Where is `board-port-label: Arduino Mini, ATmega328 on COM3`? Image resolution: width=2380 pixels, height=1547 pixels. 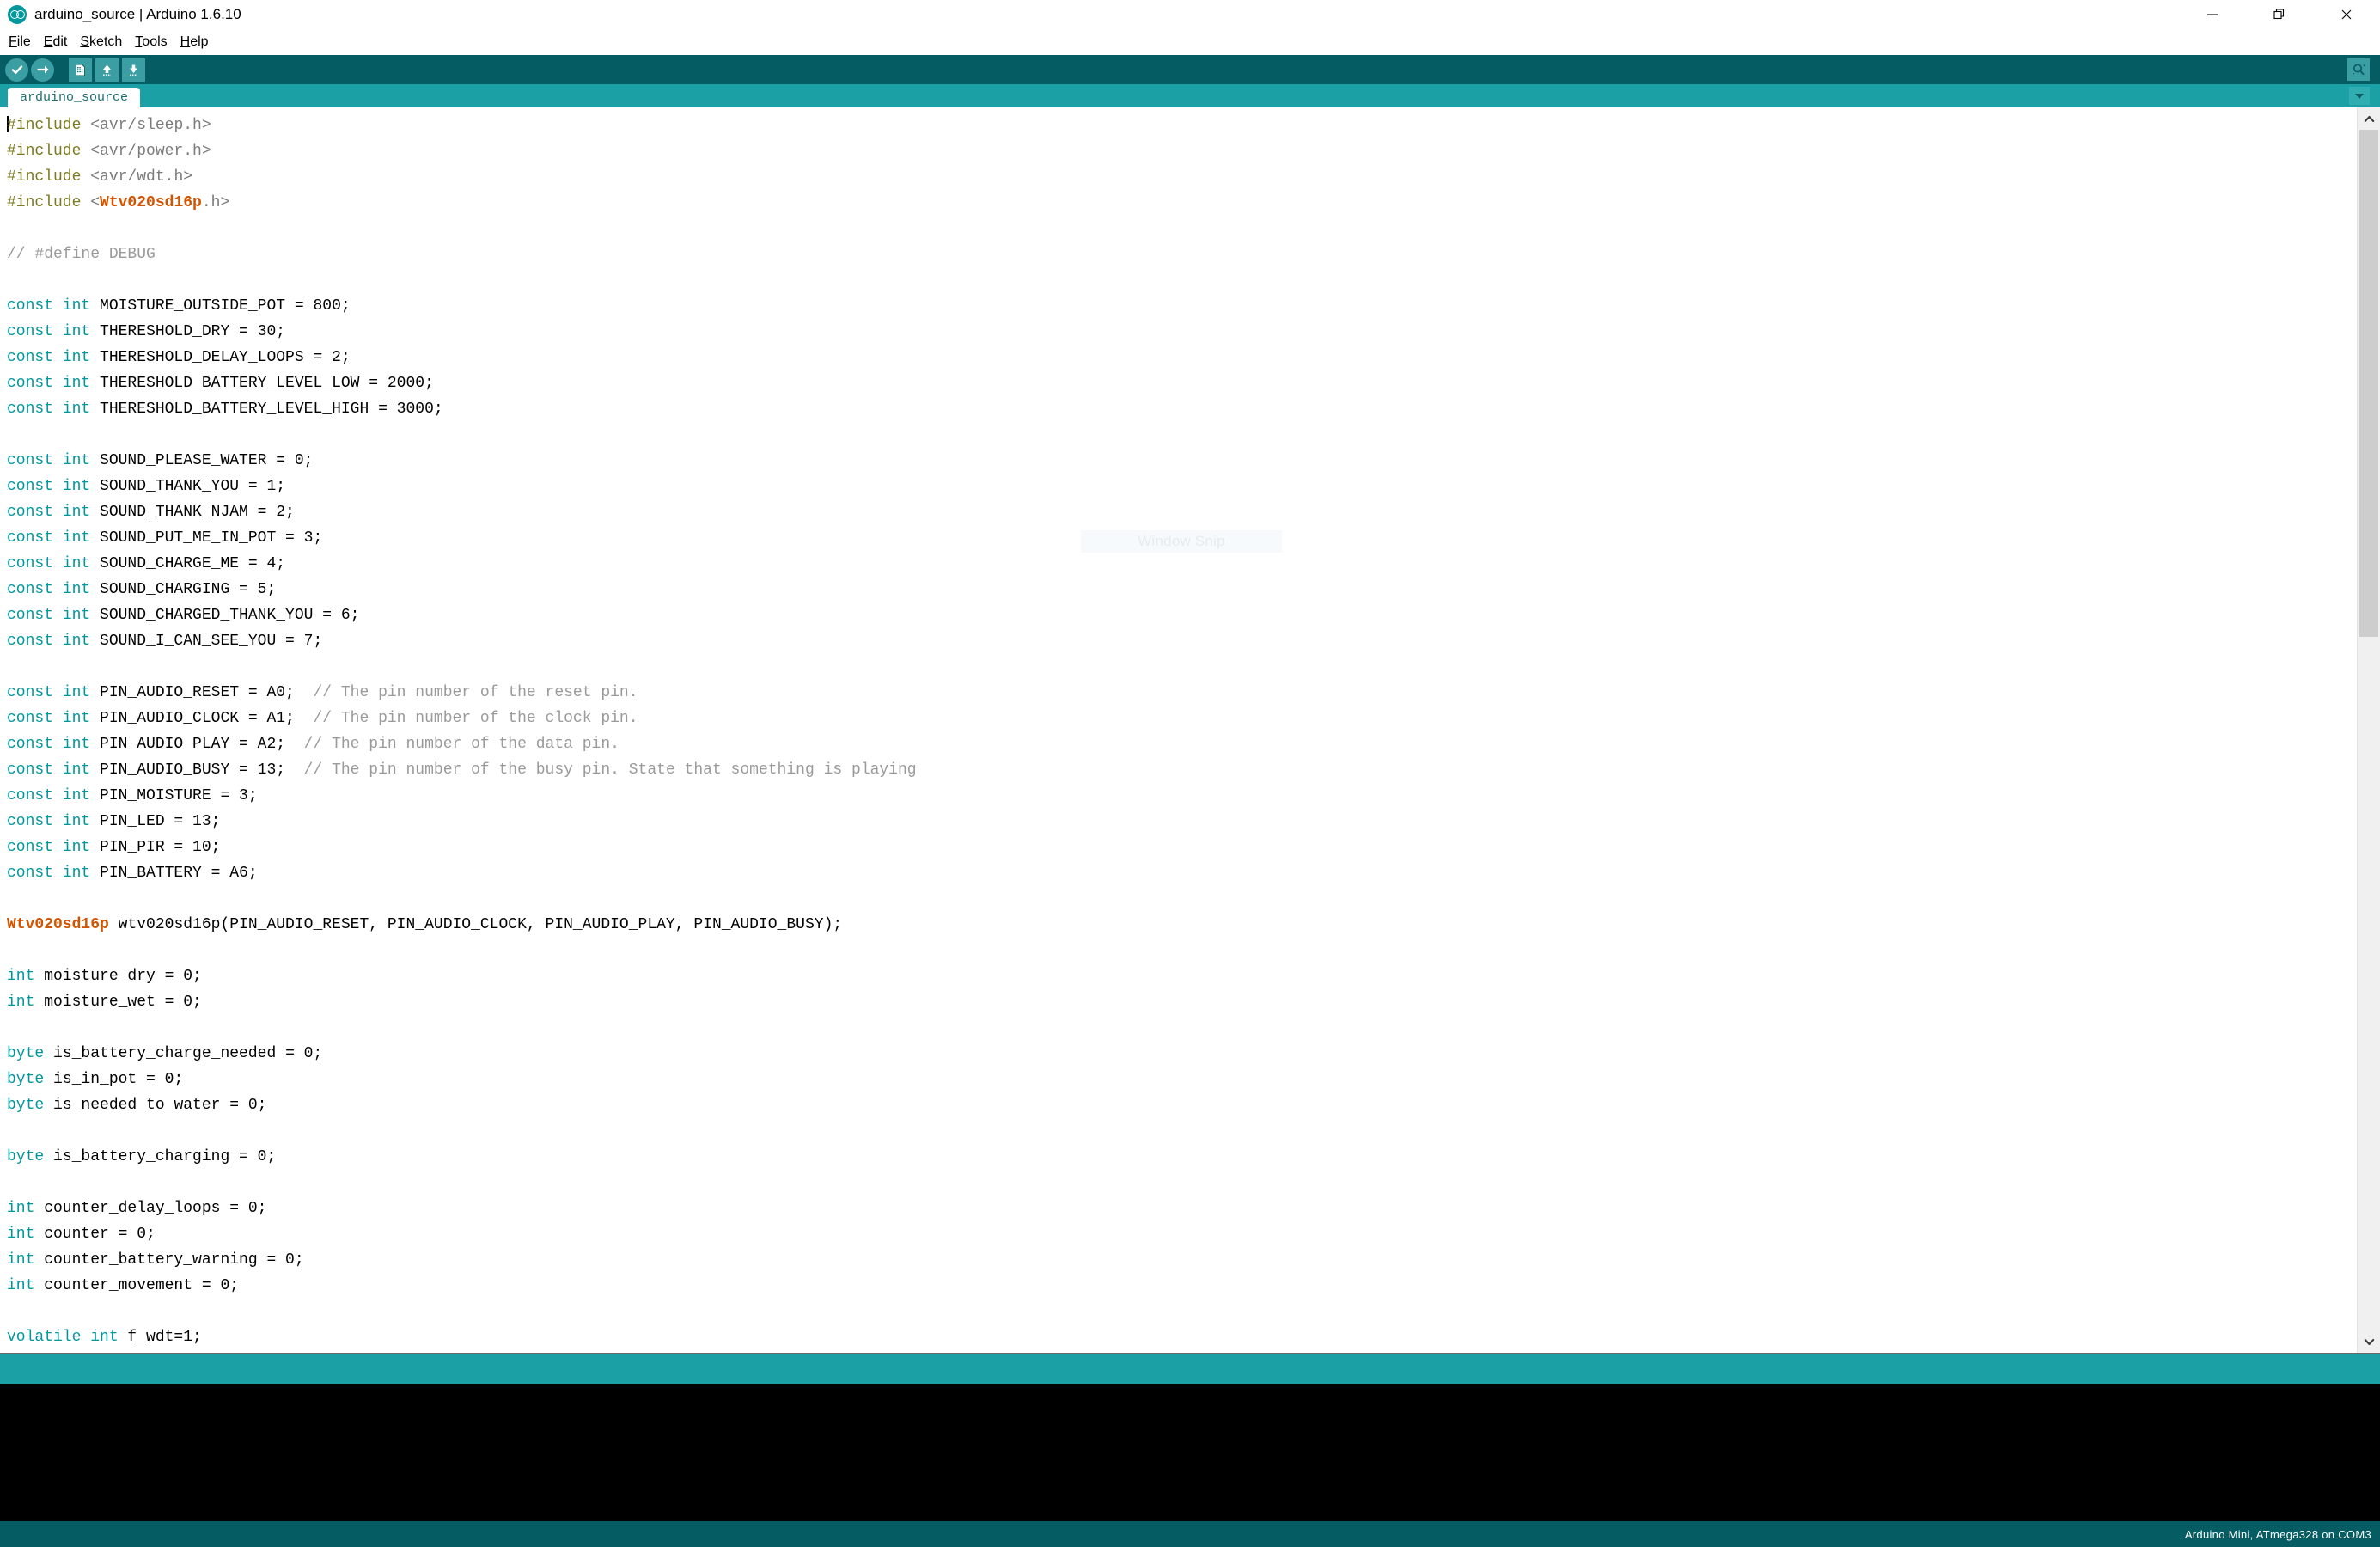 board-port-label: Arduino Mini, ATmega328 on COM3 is located at coordinates (2277, 1534).